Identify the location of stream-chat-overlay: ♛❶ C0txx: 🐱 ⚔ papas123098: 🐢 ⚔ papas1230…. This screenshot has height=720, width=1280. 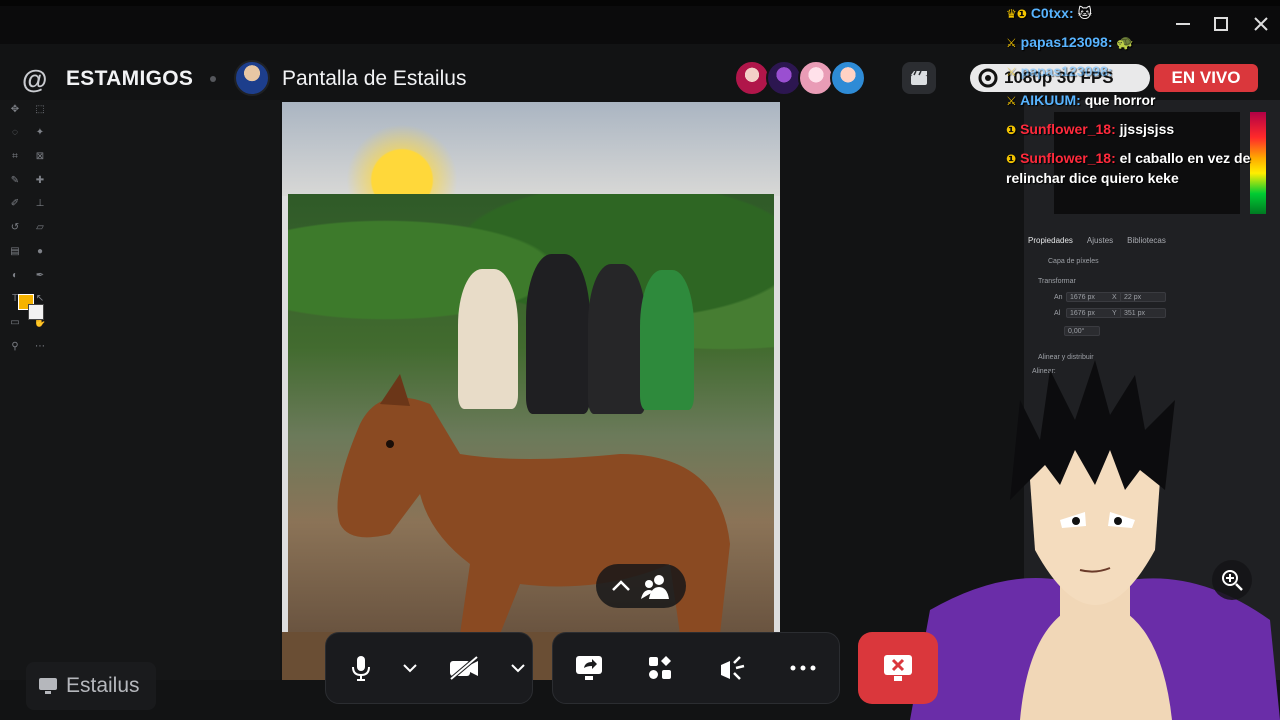
(1142, 100).